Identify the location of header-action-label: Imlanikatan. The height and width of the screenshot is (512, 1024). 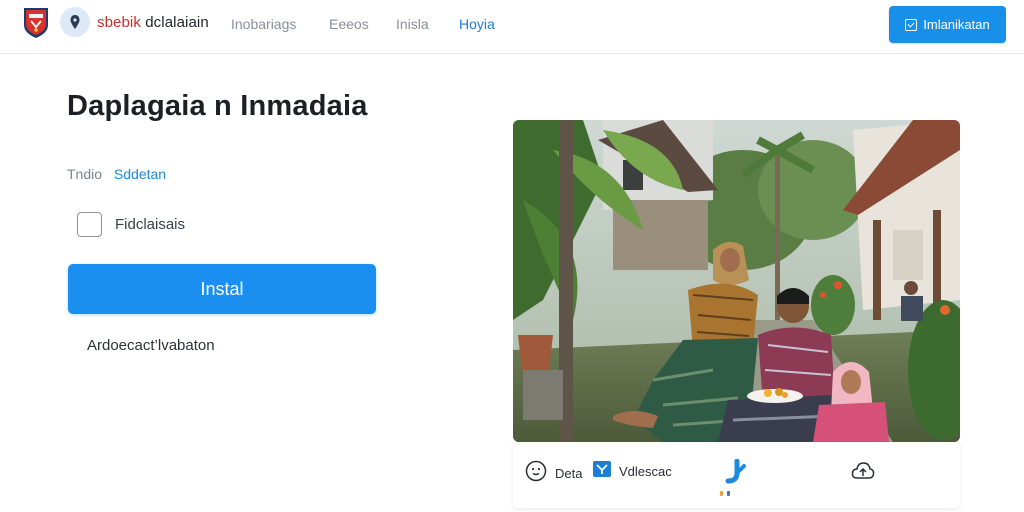
(956, 24).